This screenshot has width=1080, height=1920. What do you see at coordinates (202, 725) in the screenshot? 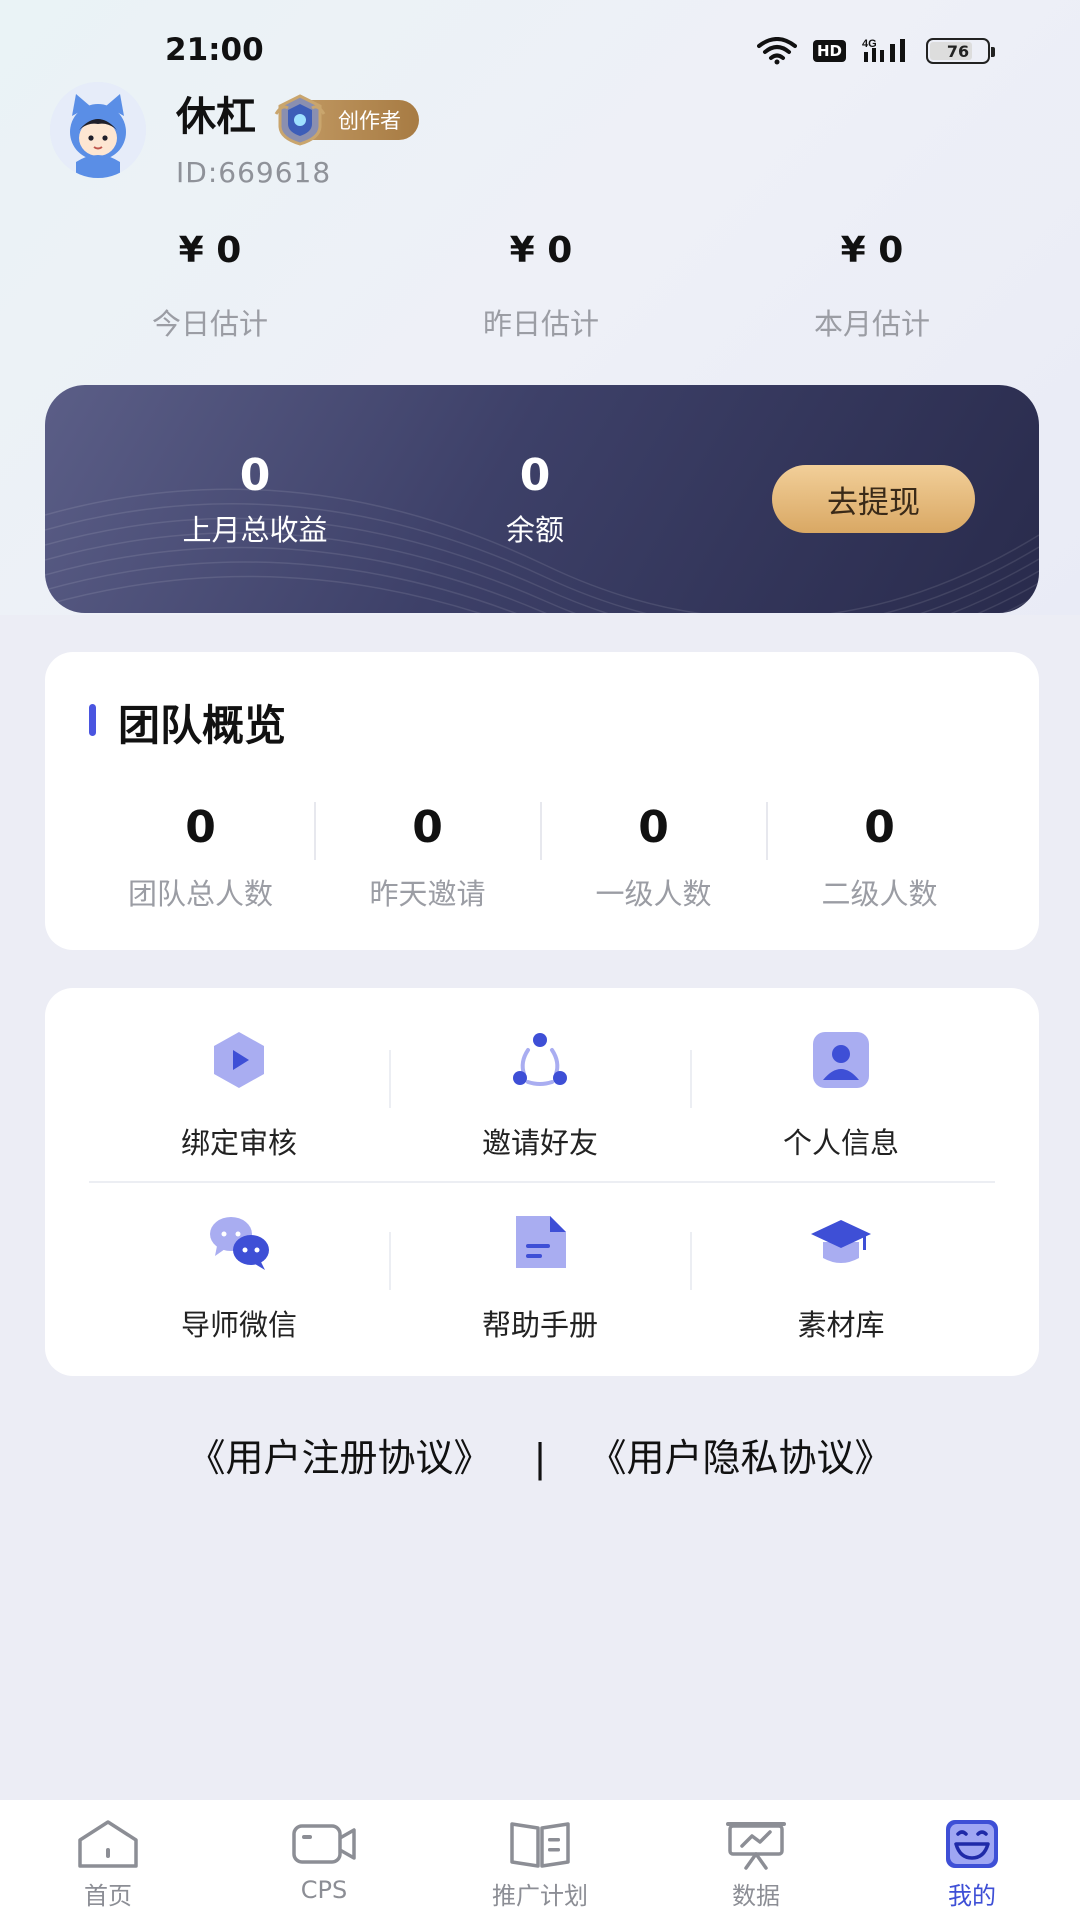
I see `team-title: 团队概览` at bounding box center [202, 725].